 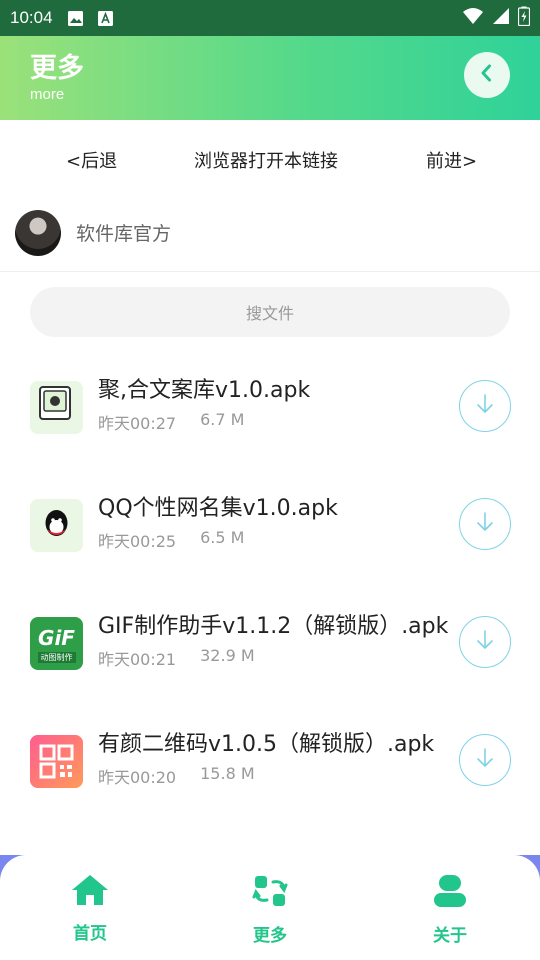 I want to click on battery-icon, so click(x=524, y=18).